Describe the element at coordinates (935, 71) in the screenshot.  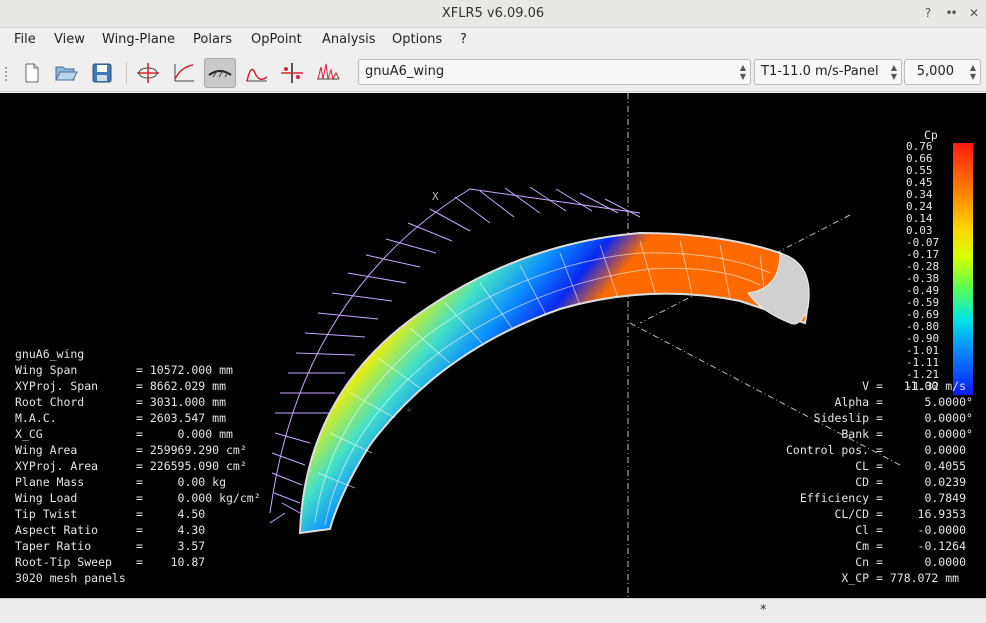
I see `opp-select-value: 5,000` at that location.